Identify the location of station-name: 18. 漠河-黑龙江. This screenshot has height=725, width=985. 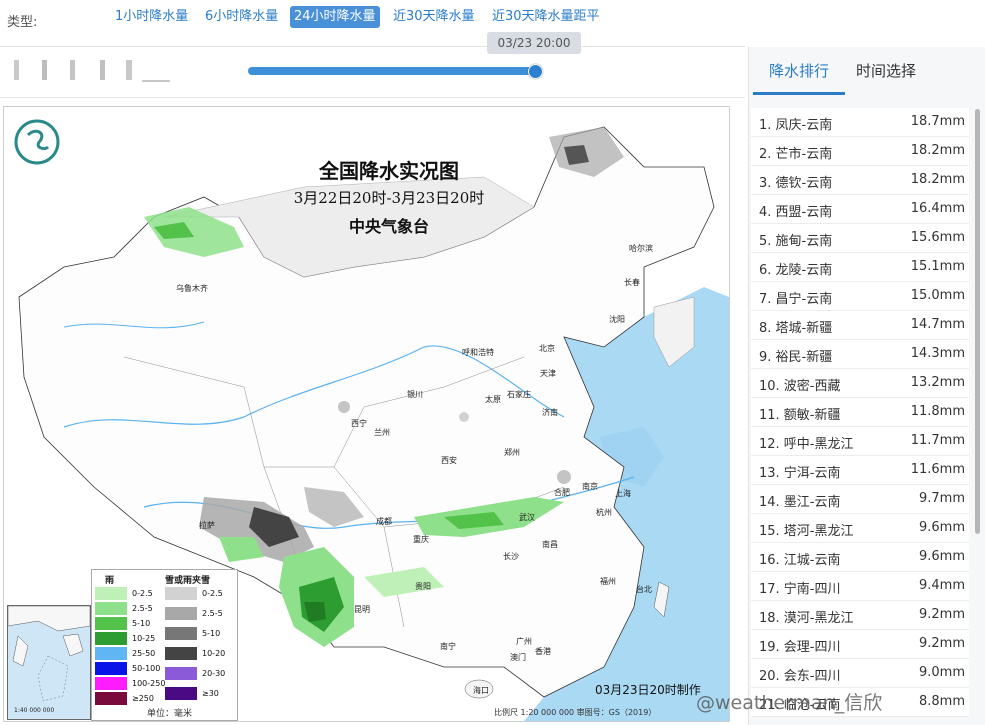
(806, 618).